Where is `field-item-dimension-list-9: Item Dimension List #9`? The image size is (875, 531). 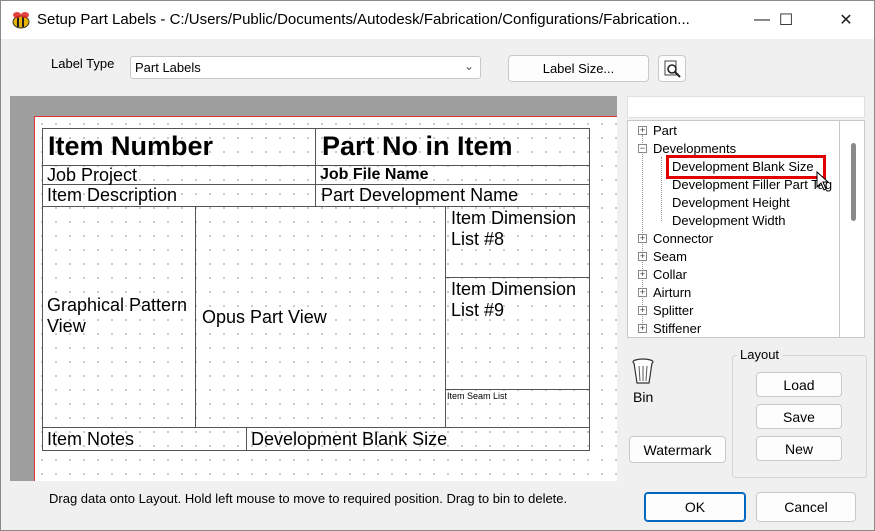 field-item-dimension-list-9: Item Dimension List #9 is located at coordinates (513, 299).